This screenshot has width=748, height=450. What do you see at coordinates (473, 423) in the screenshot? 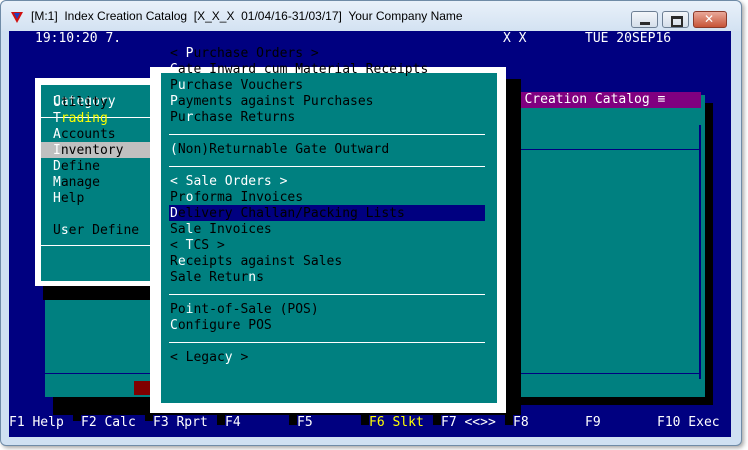
I see `function-key-f7: F7 <<>>` at bounding box center [473, 423].